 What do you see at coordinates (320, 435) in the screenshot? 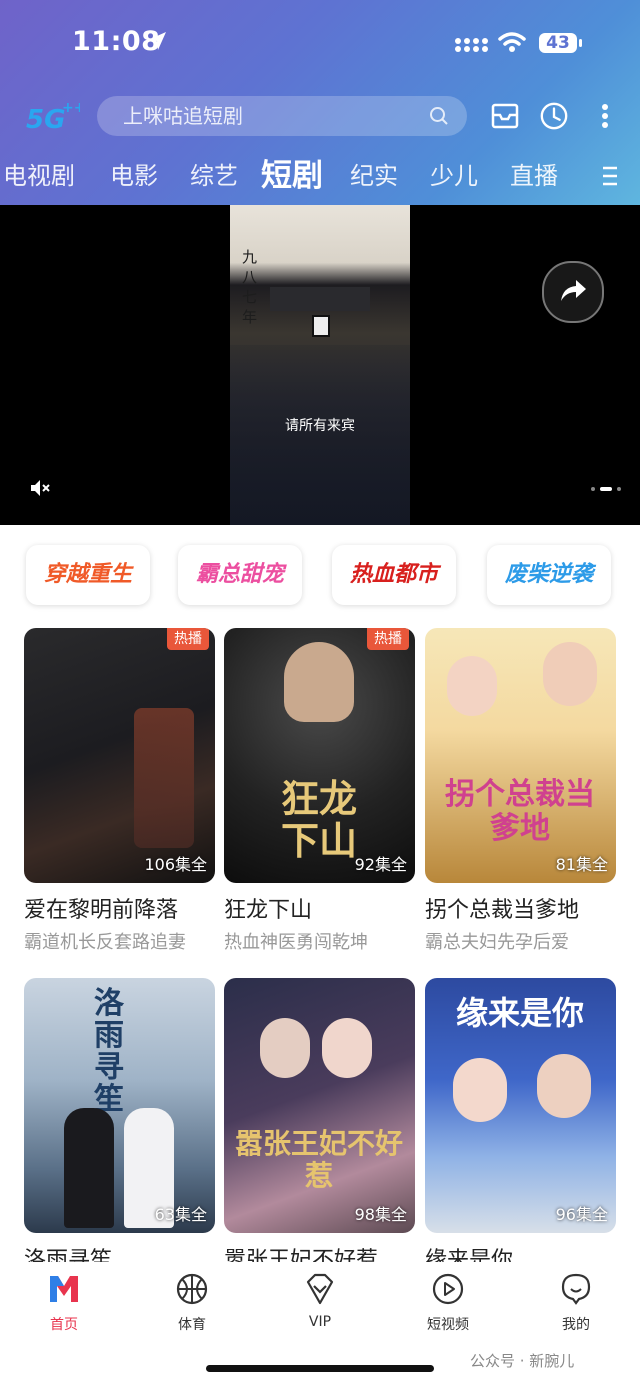
I see `crowd-shadow` at bounding box center [320, 435].